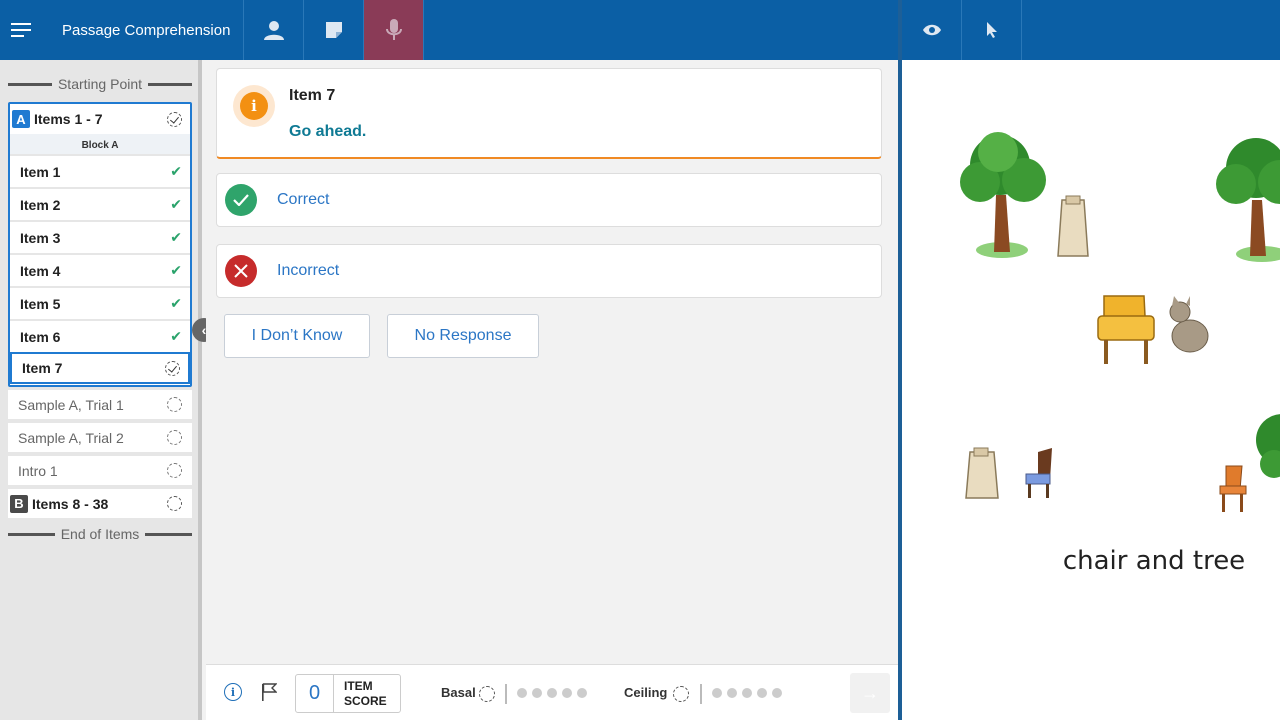  I want to click on item-label: Sample A, Trial 2, so click(71, 437).